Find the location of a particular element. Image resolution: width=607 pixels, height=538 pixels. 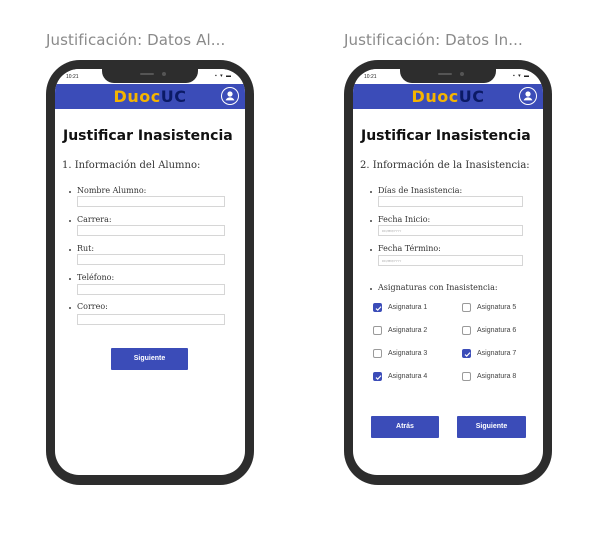

label-correo: Correo: is located at coordinates (92, 306).